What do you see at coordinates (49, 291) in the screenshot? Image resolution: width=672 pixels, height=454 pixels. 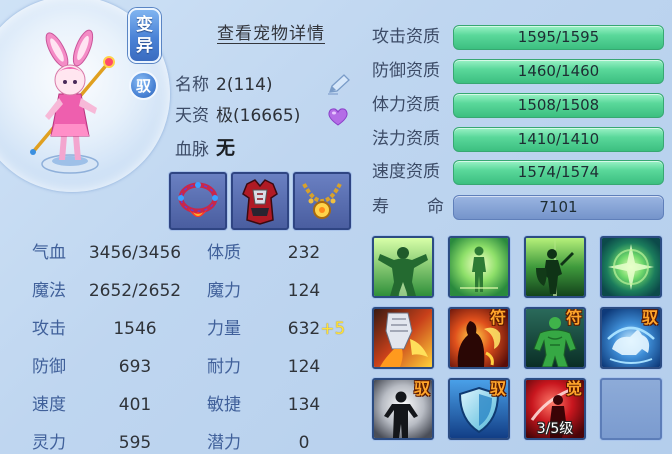 I see `stat-label: 魔法` at bounding box center [49, 291].